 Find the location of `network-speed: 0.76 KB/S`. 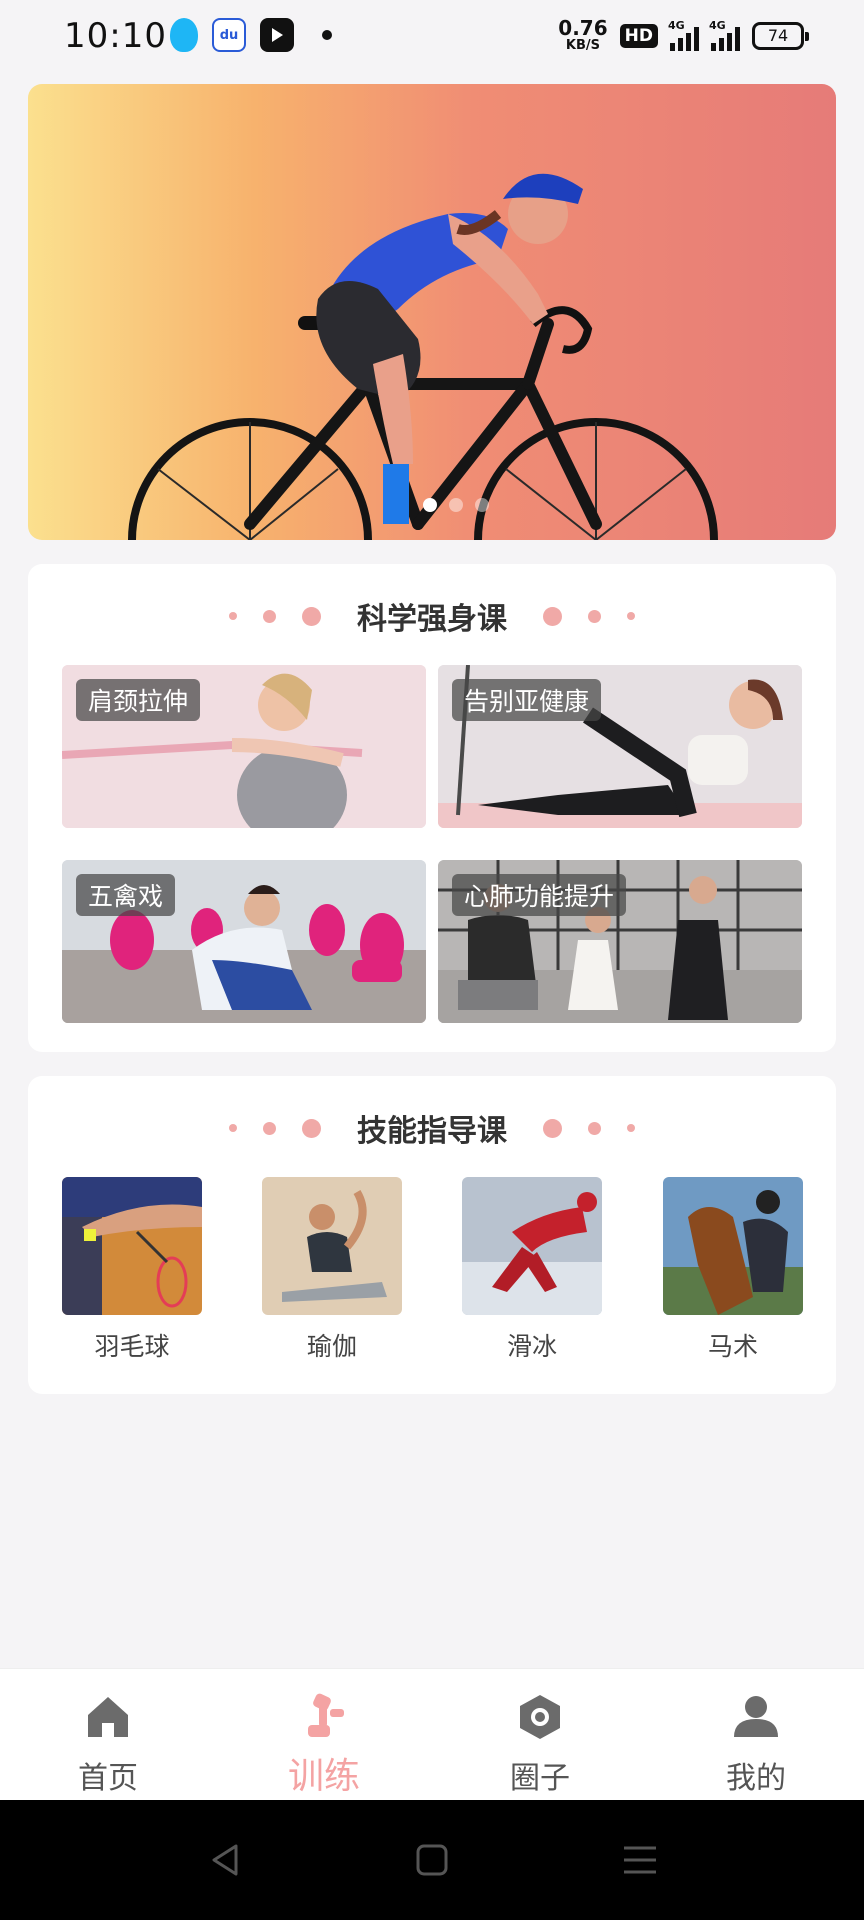

network-speed: 0.76 KB/S is located at coordinates (583, 34).